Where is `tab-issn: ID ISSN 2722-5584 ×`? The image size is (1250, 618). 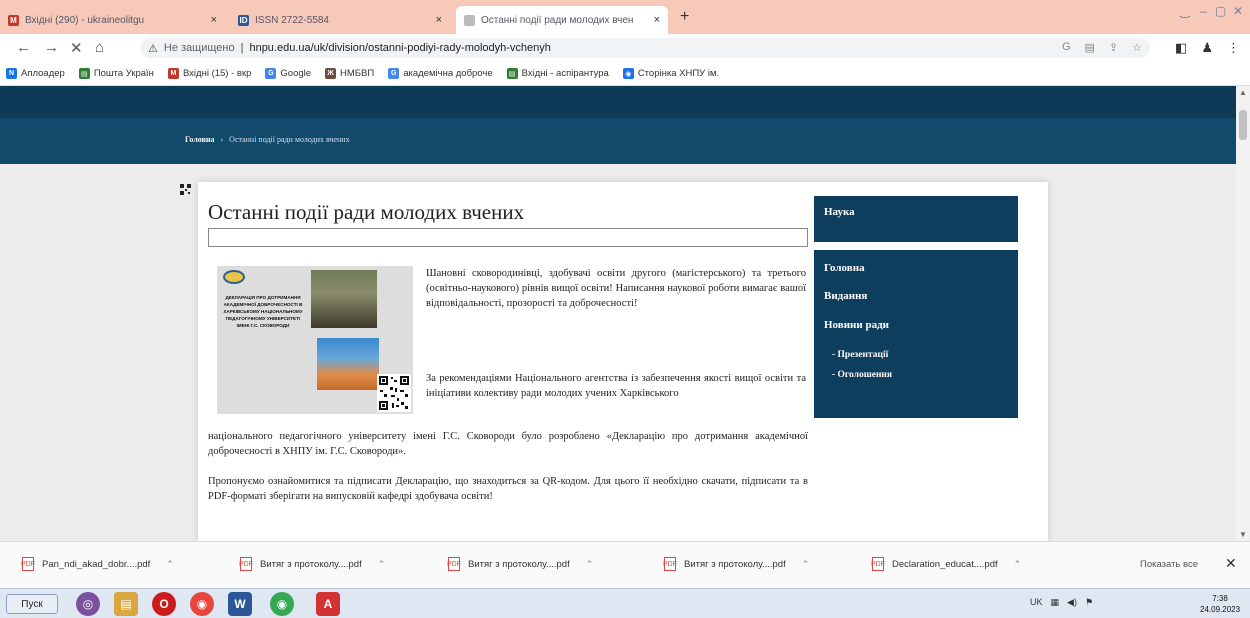
tab-issn: ID ISSN 2722-5584 × is located at coordinates (340, 20).